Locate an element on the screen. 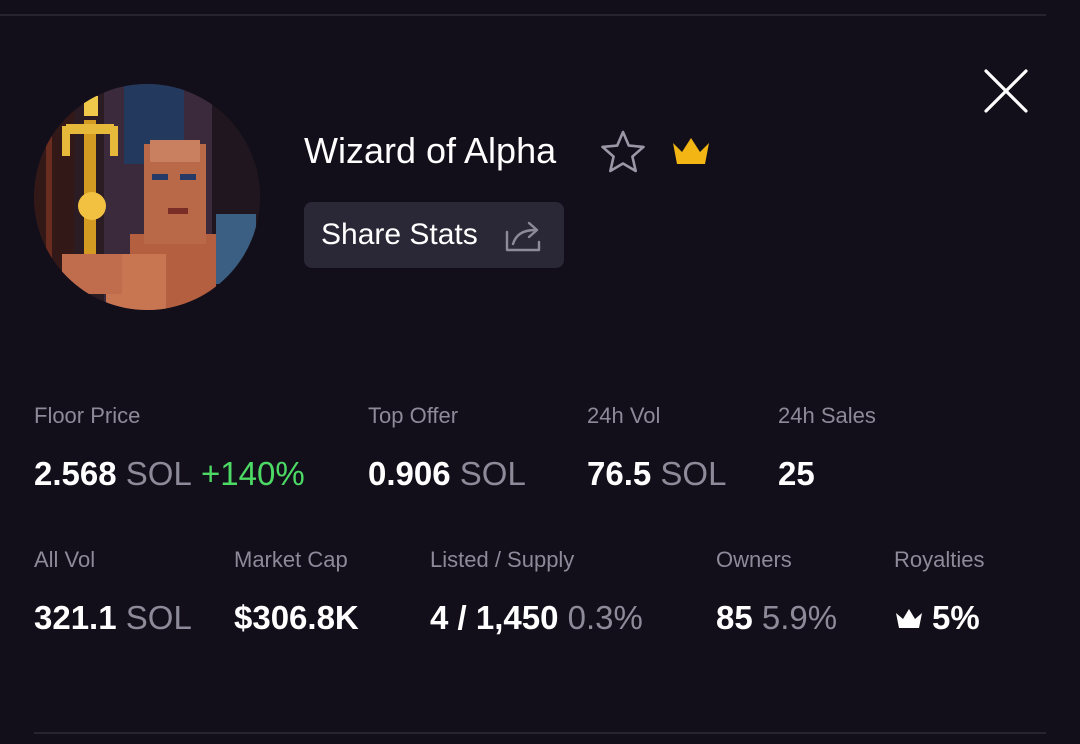  stat-value: 0.906 SOL is located at coordinates (447, 474).